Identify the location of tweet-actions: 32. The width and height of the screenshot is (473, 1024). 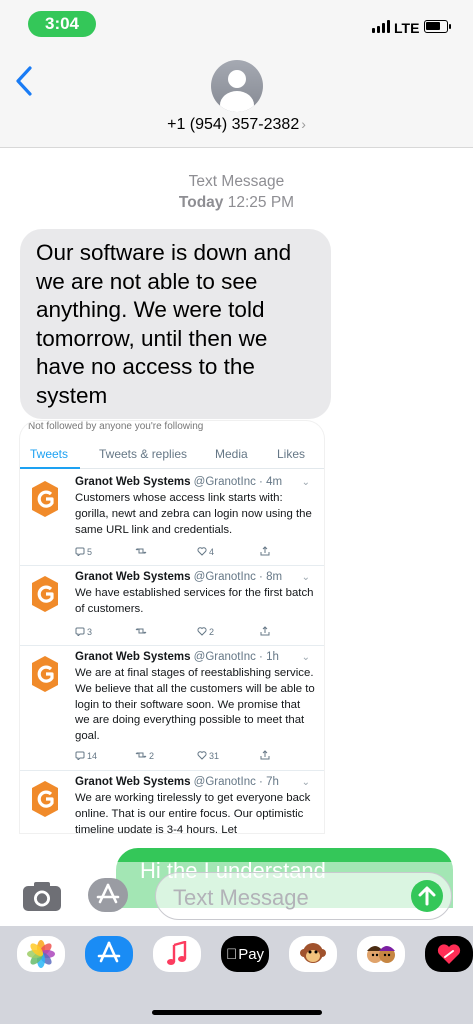
(175, 633).